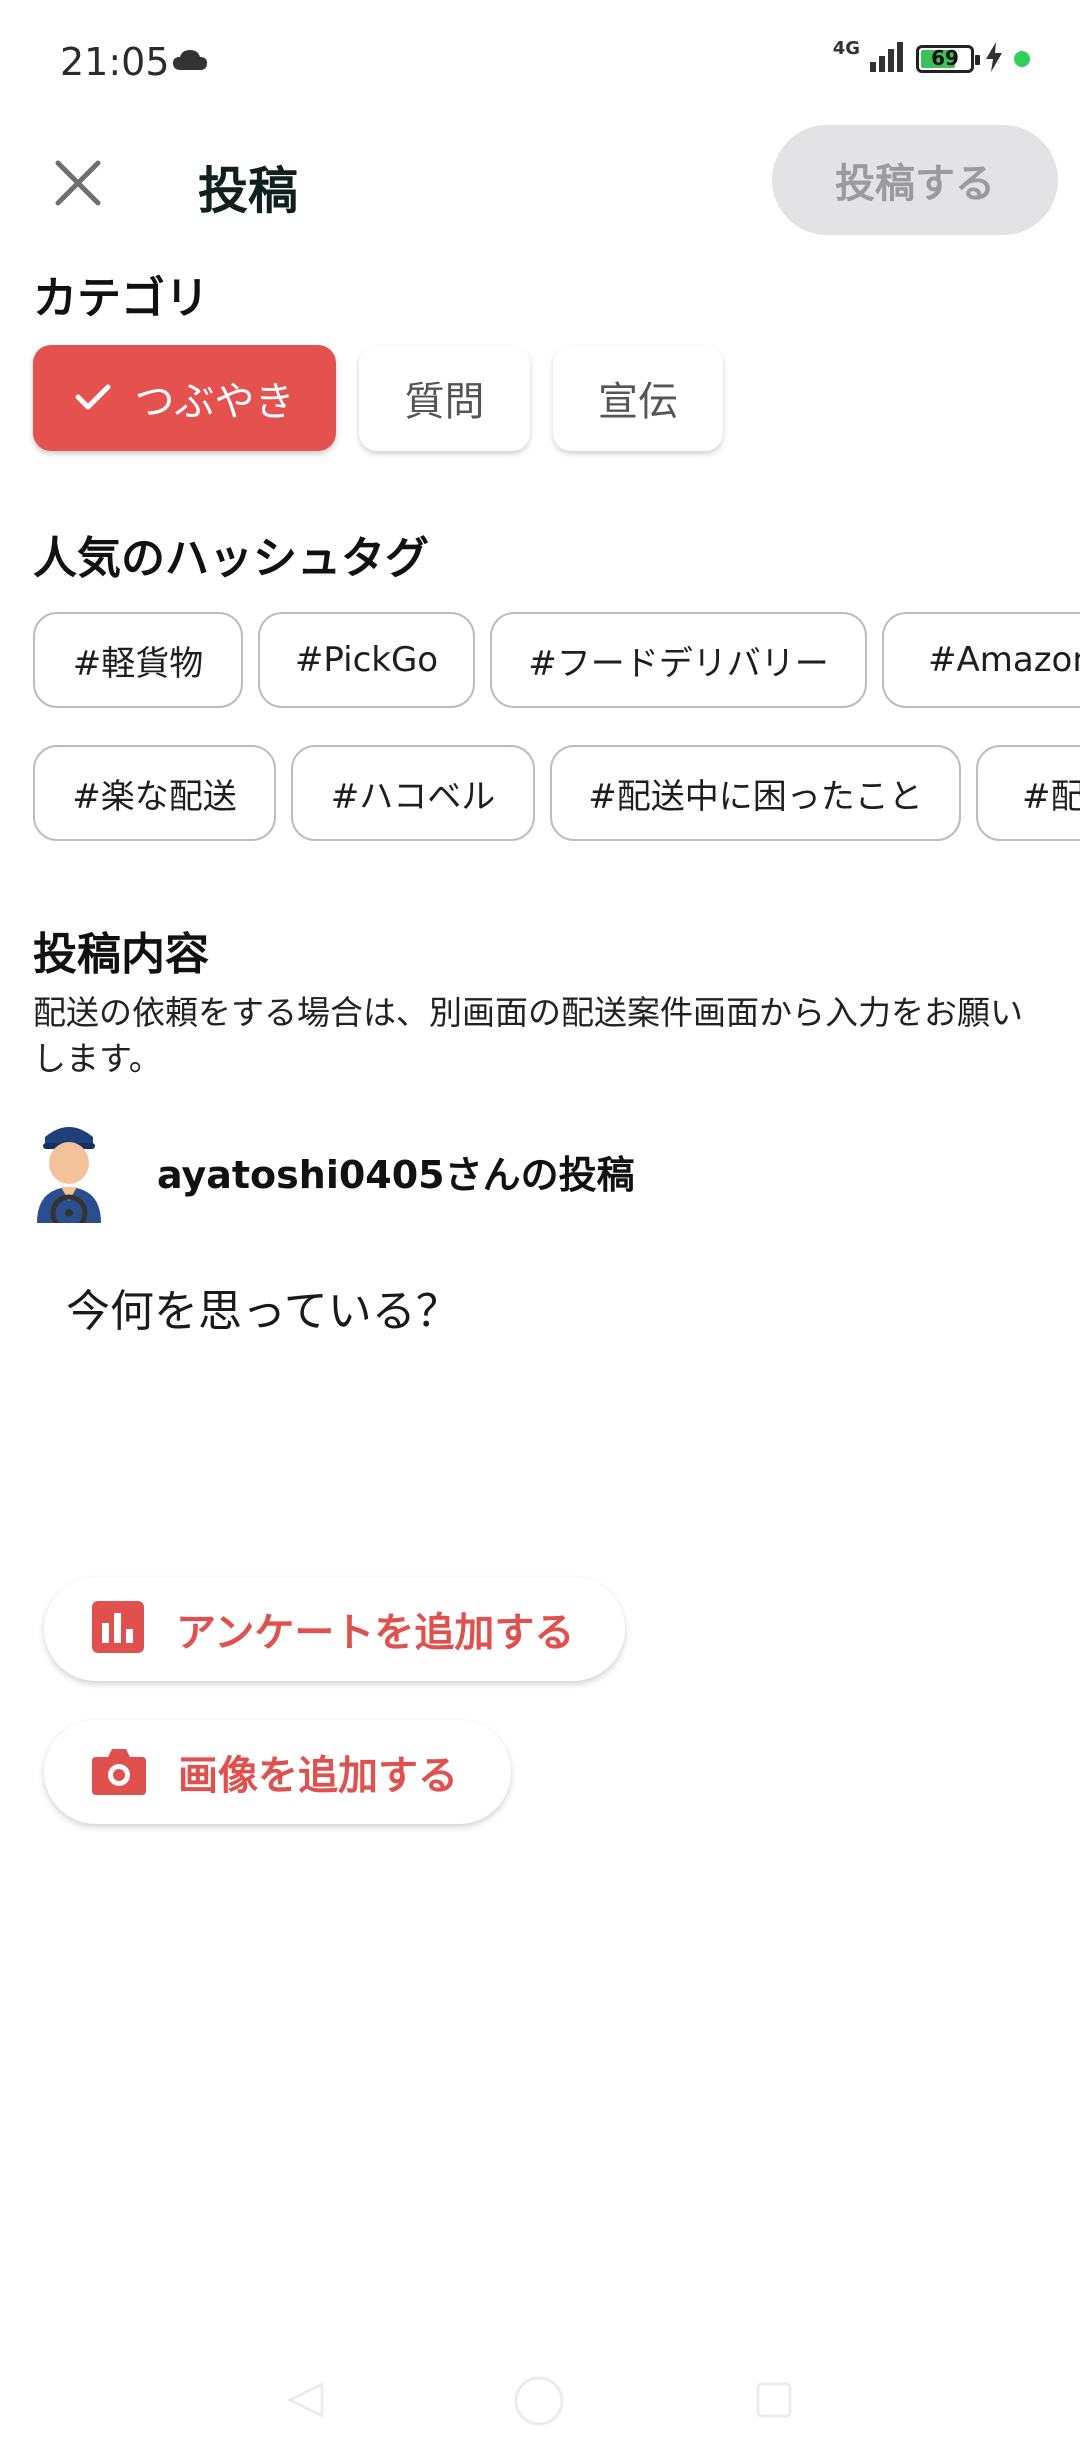  Describe the element at coordinates (540, 65) in the screenshot. I see `status-bar: 21:05 4G 69` at that location.